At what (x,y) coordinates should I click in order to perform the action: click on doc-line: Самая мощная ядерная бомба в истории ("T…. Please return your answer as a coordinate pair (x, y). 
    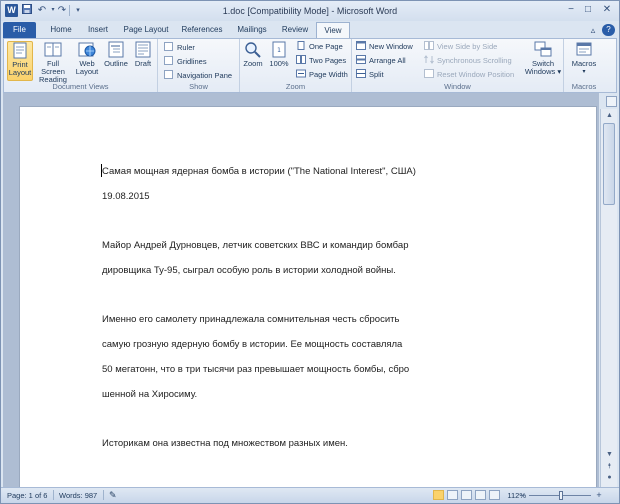
    Looking at the image, I should click on (259, 171).